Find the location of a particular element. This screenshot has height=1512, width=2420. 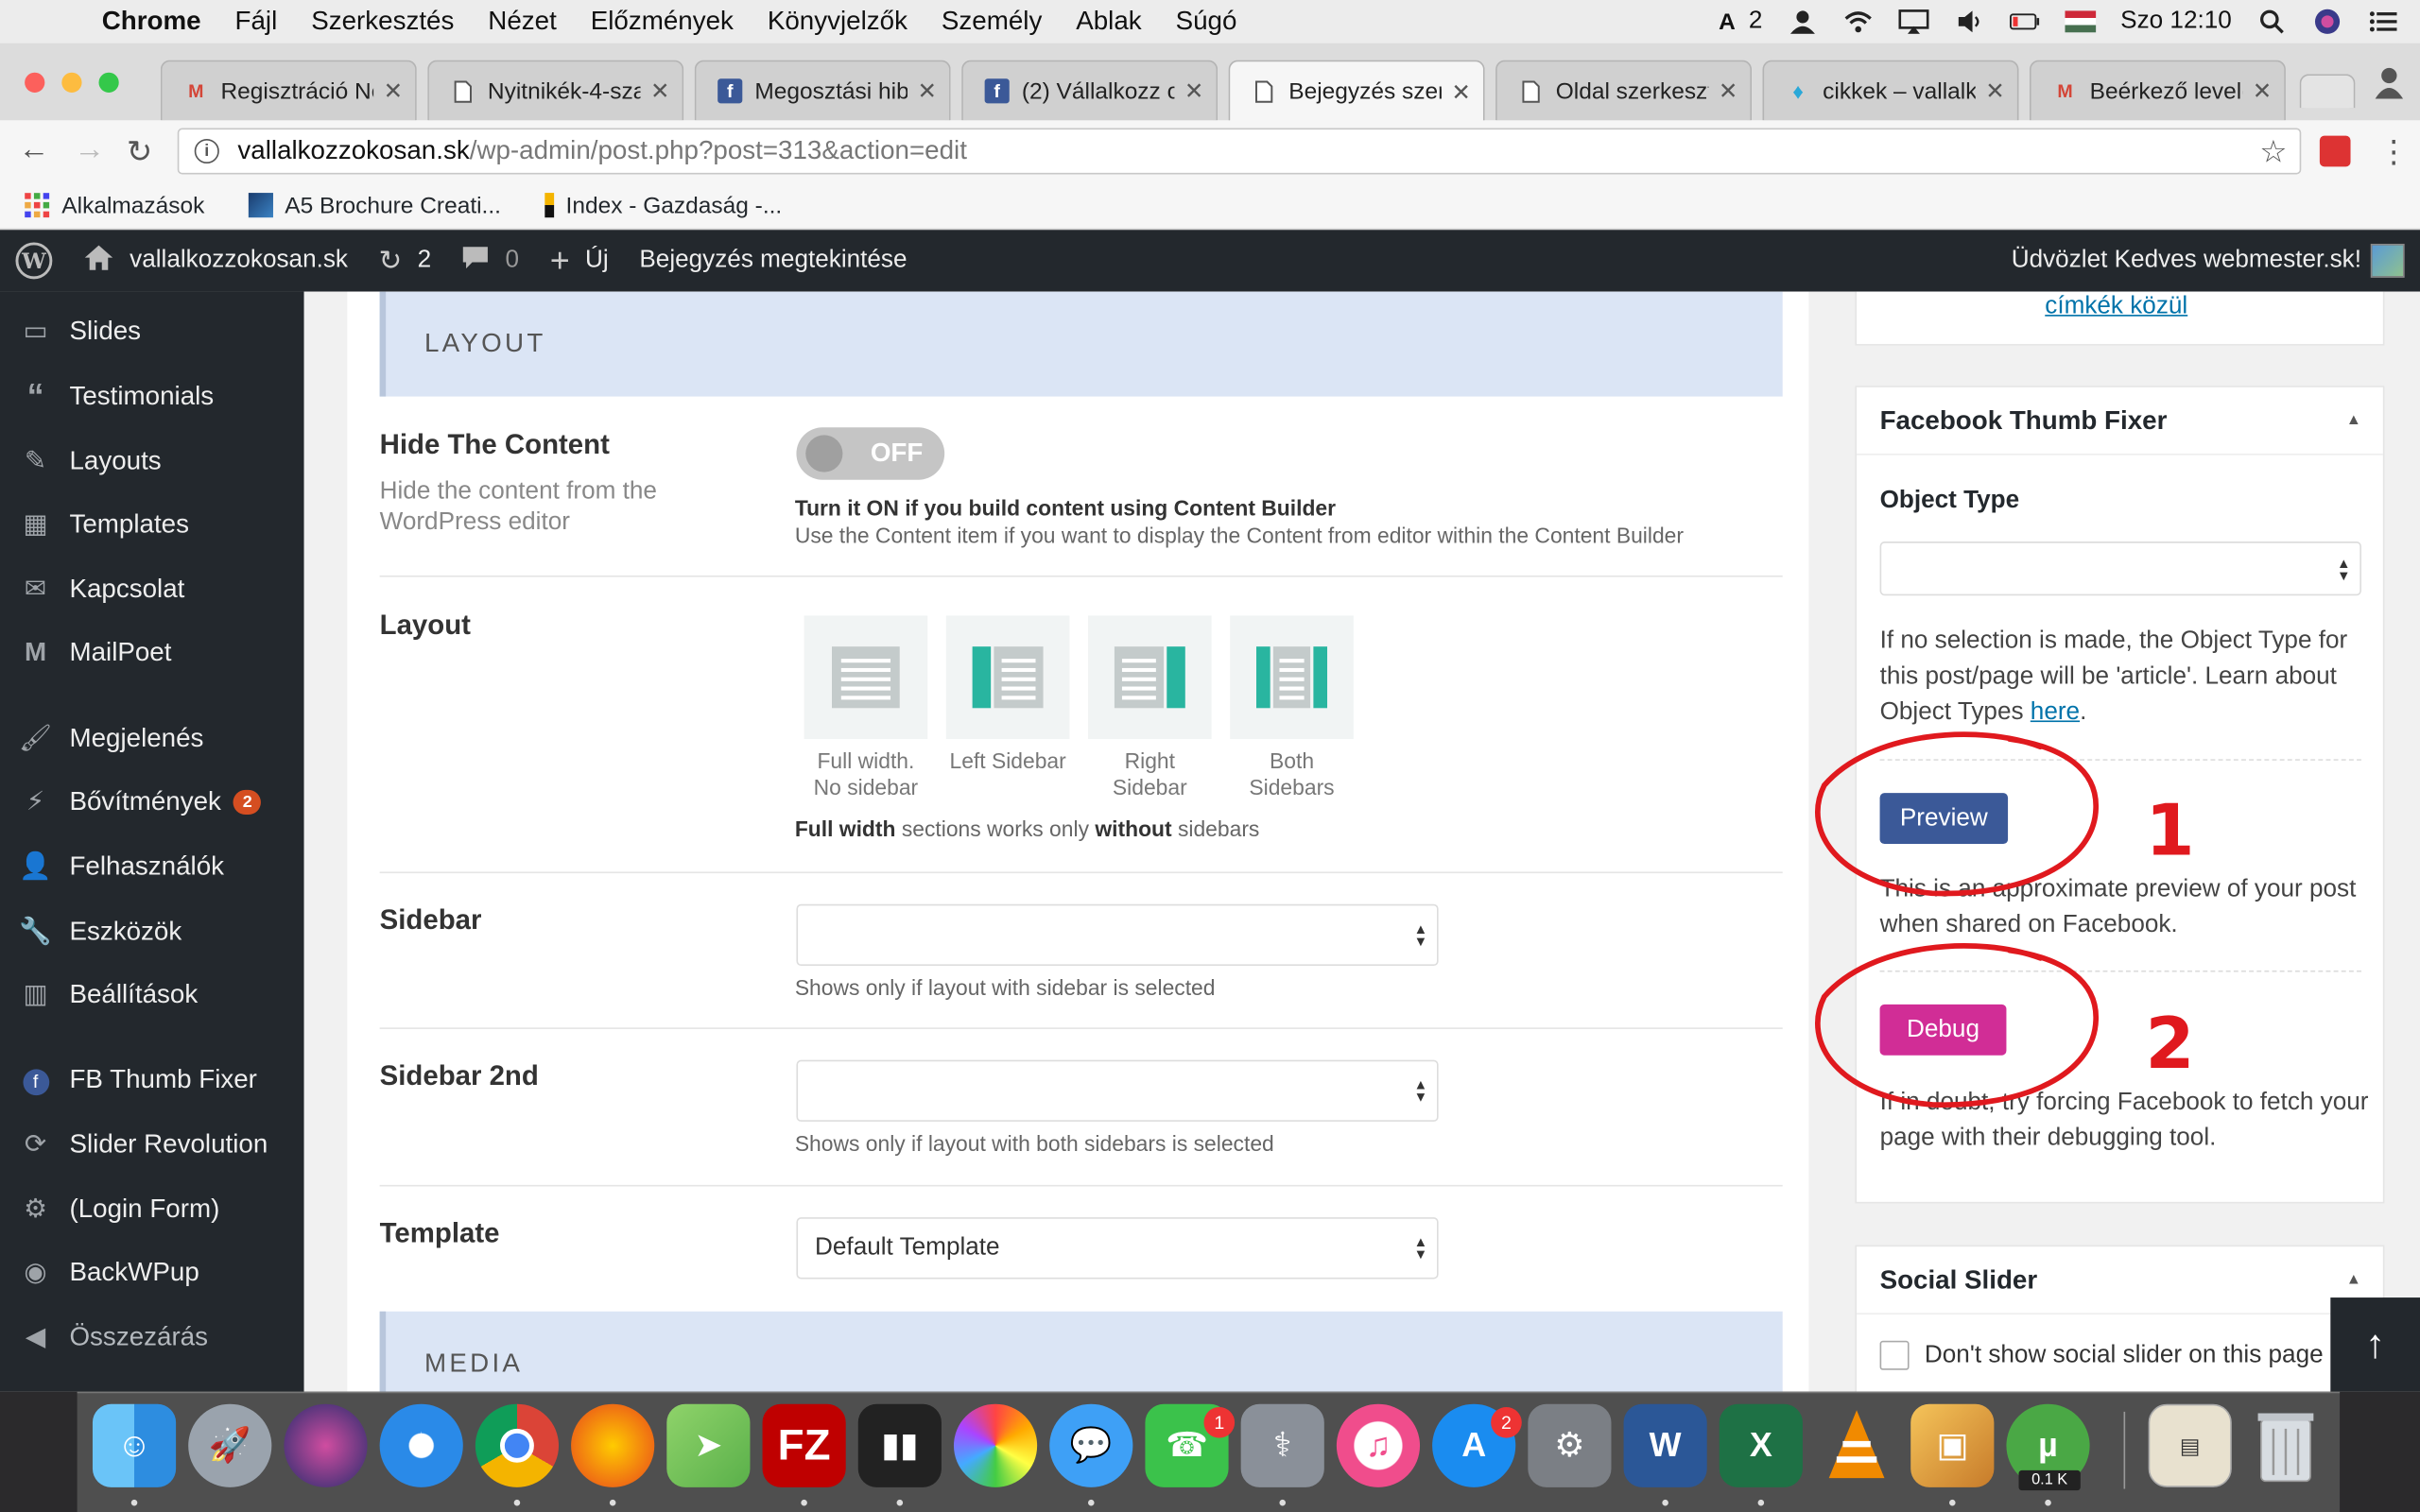

sidebar-item-templates: ▦ Templates is located at coordinates (152, 524).